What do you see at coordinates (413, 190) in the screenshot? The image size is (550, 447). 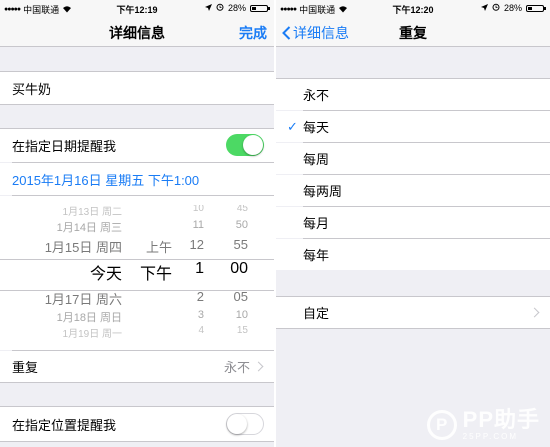 I see `repeat-option: 每两周` at bounding box center [413, 190].